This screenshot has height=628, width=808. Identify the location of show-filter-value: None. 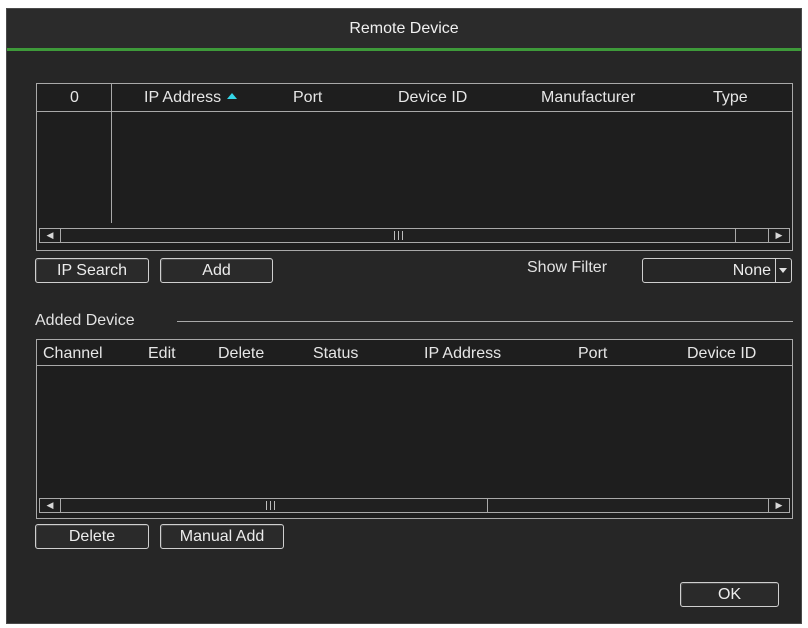
(751, 270).